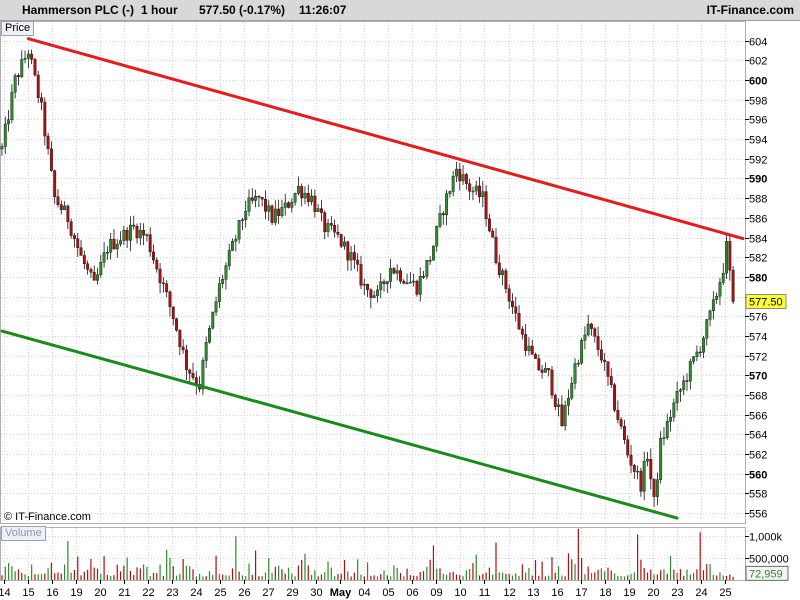 The height and width of the screenshot is (600, 800). I want to click on volume-last-label: 72,959, so click(766, 574).